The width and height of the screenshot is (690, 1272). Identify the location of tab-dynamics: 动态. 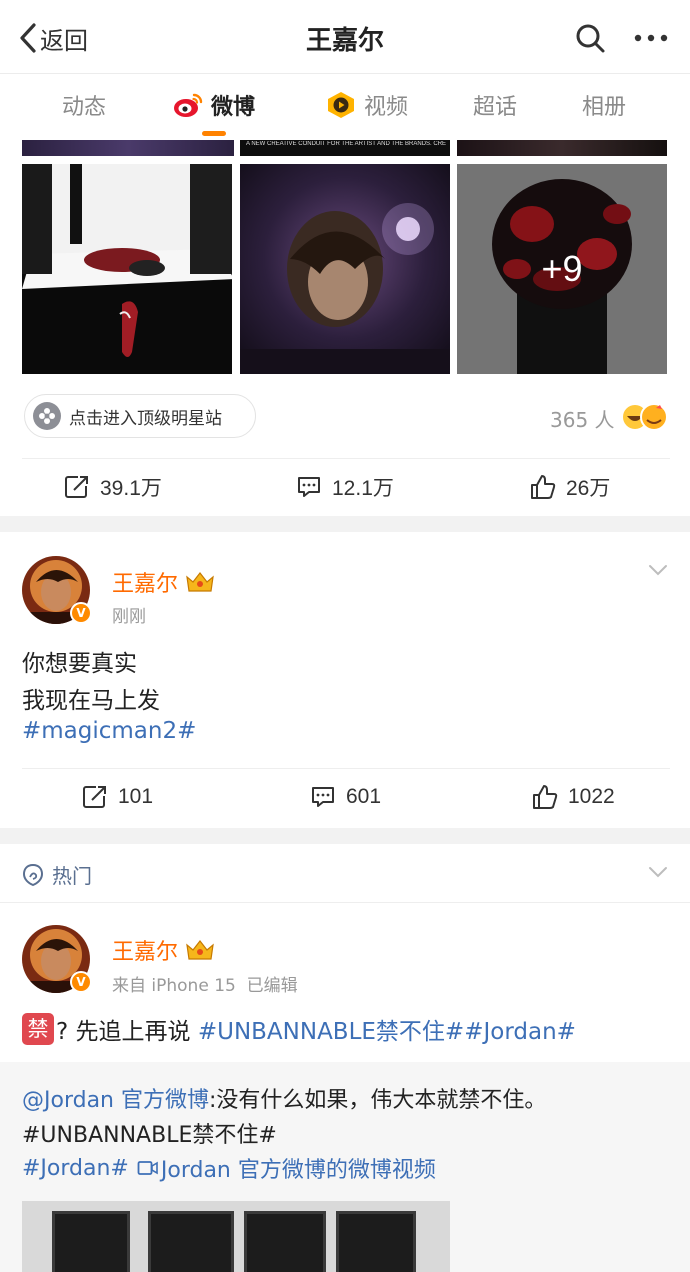
(84, 105).